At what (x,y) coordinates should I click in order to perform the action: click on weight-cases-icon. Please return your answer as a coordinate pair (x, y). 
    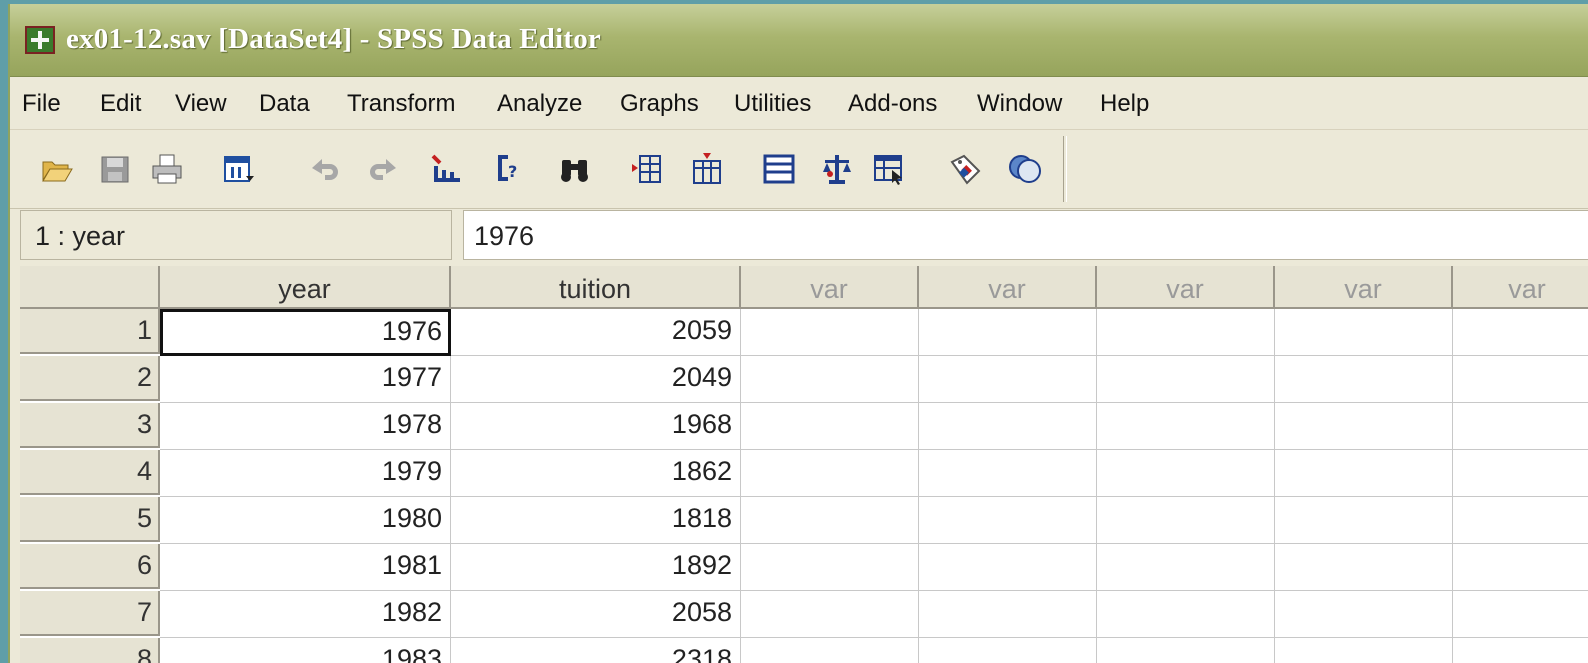
    Looking at the image, I should click on (837, 169).